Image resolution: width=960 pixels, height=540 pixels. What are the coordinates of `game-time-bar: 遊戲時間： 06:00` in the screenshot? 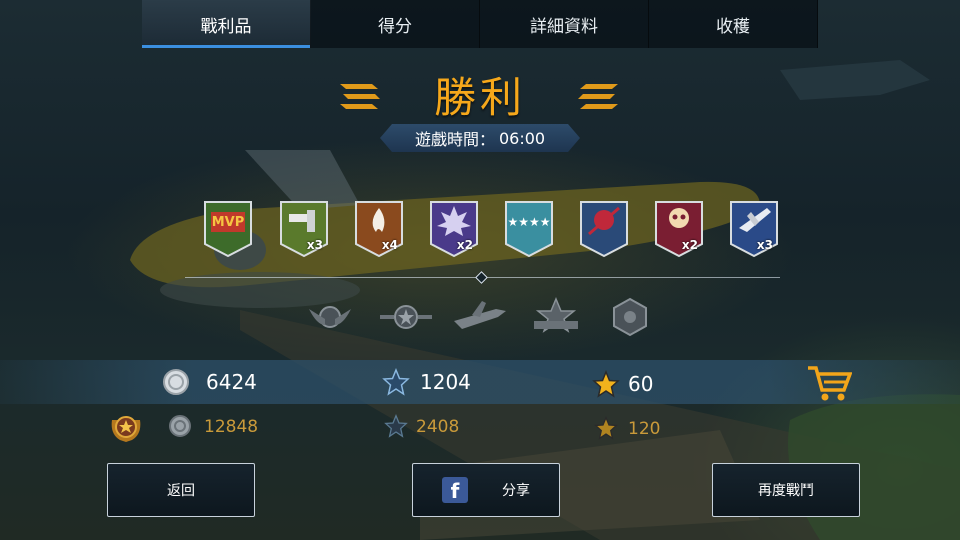 It's located at (480, 138).